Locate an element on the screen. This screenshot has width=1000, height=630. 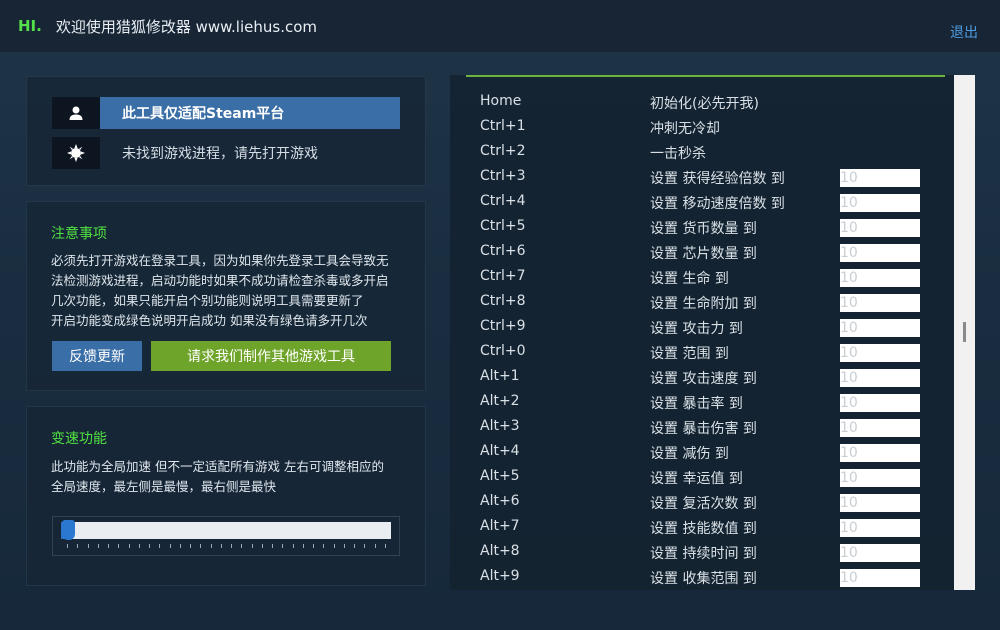
hotkey-function: 设置 攻击力 到 is located at coordinates (696, 328).